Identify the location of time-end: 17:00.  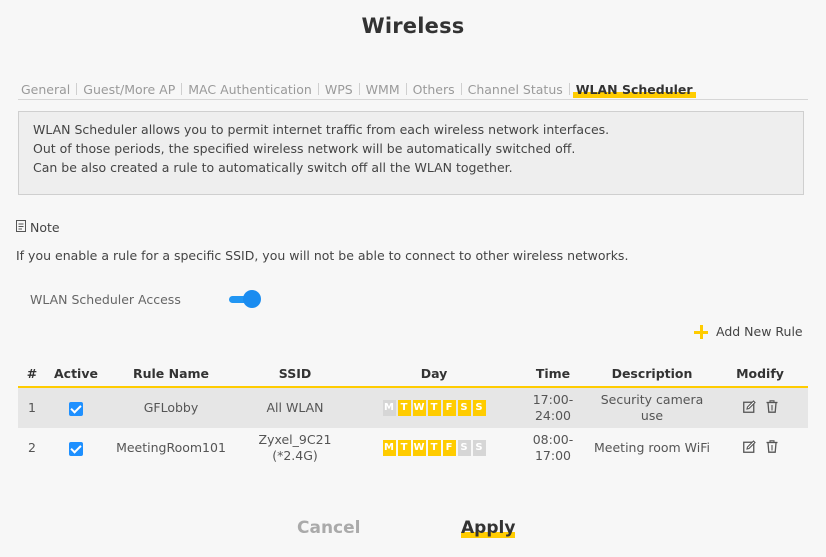
(553, 455).